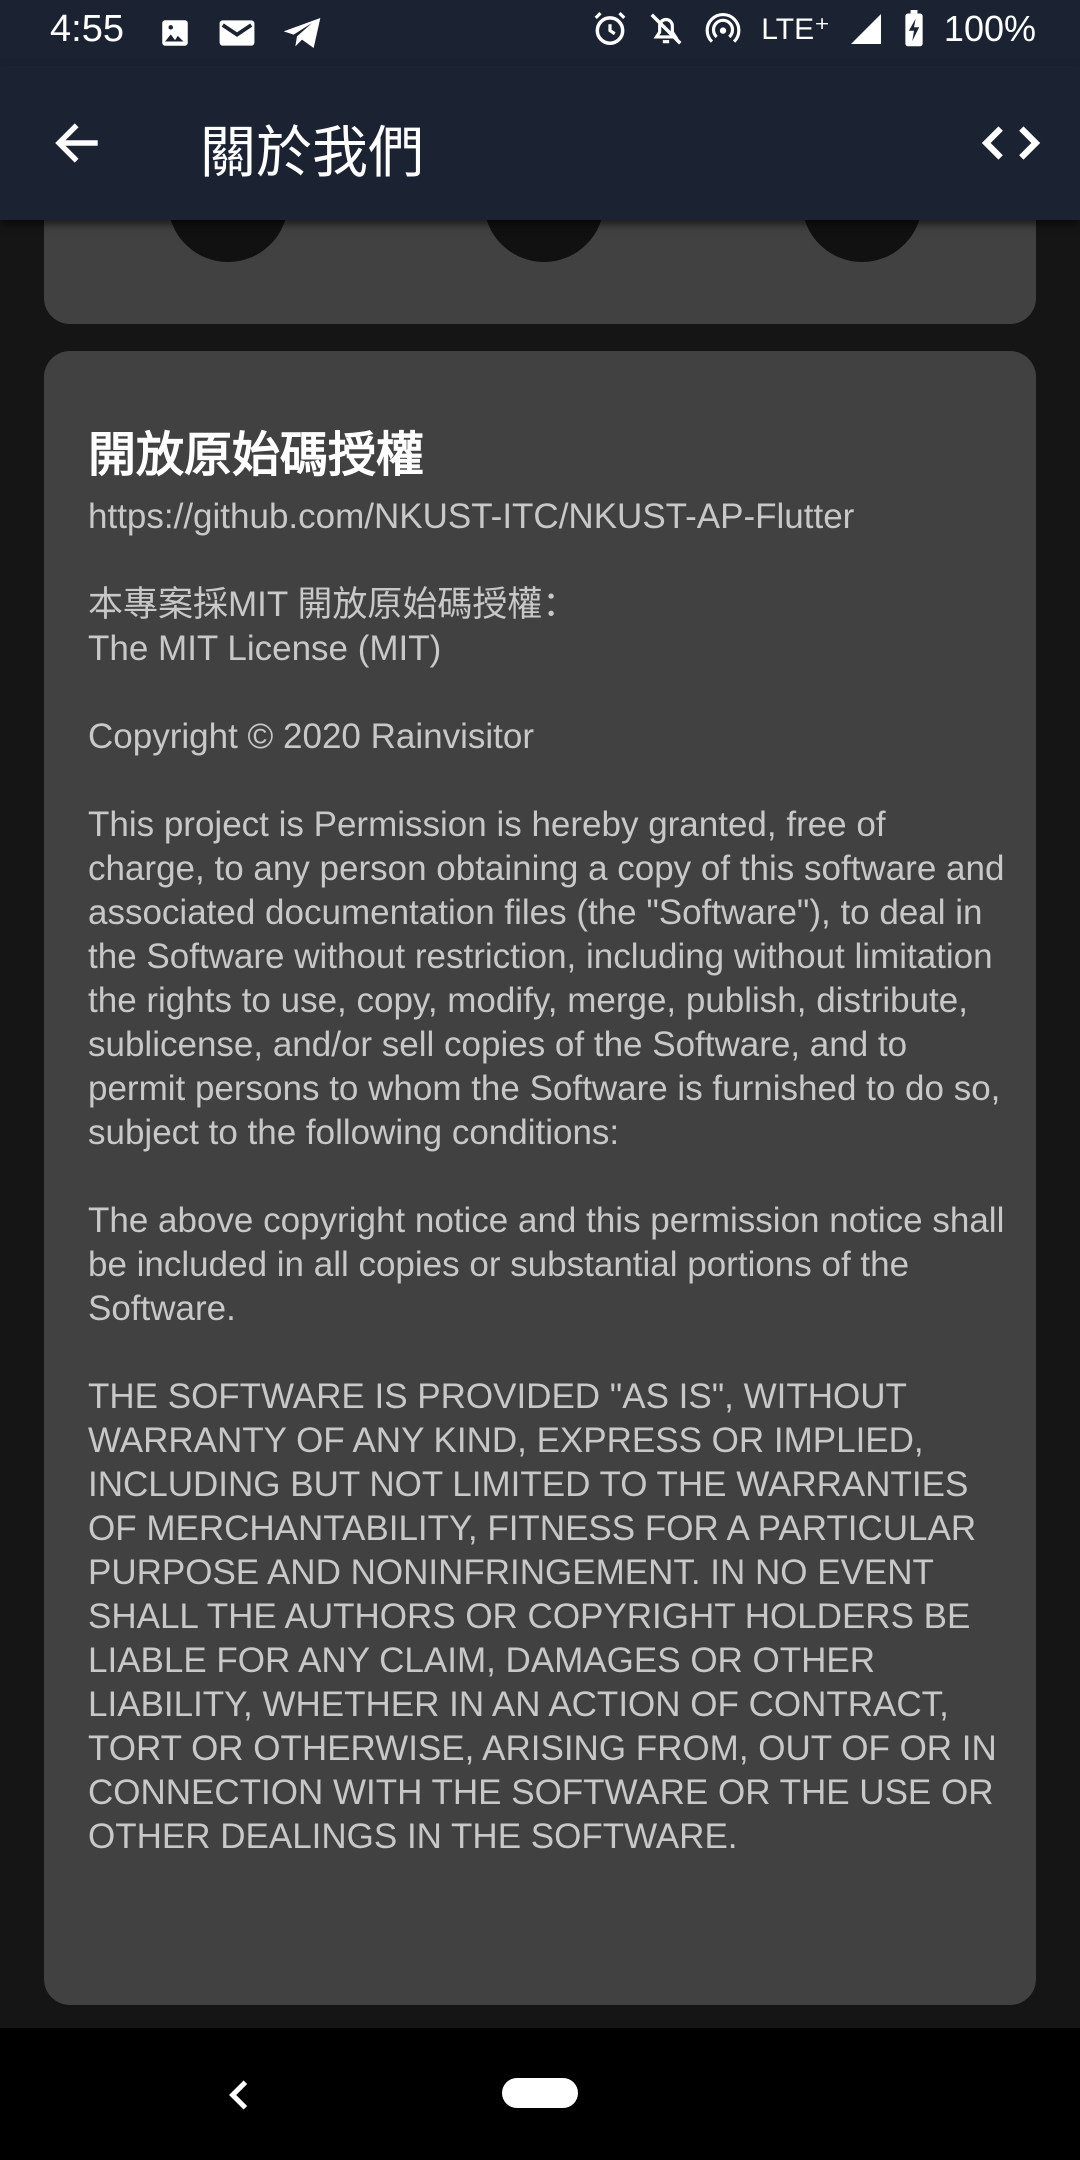 This screenshot has height=2160, width=1080. I want to click on github-icon, so click(544, 241).